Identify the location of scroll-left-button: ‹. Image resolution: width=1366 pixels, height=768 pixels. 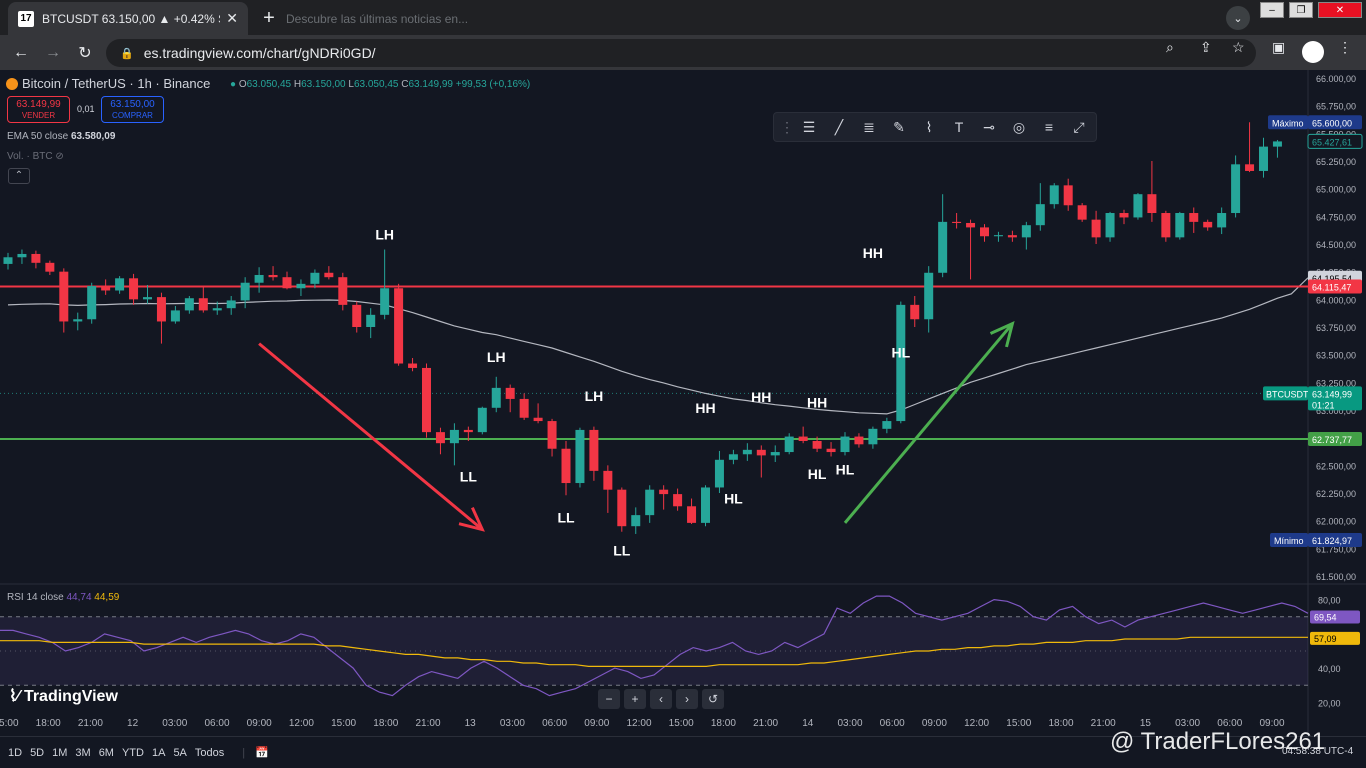
(661, 699).